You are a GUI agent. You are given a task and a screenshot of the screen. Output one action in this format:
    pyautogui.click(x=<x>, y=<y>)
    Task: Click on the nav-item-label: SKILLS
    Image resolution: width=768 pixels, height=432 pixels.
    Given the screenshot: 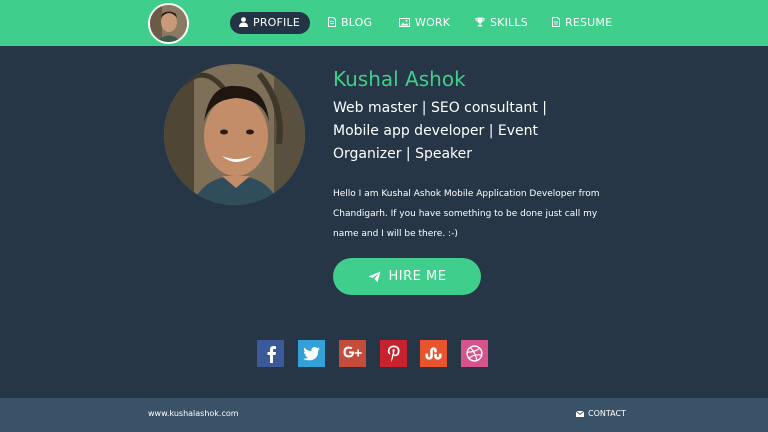 What is the action you would take?
    pyautogui.click(x=509, y=22)
    